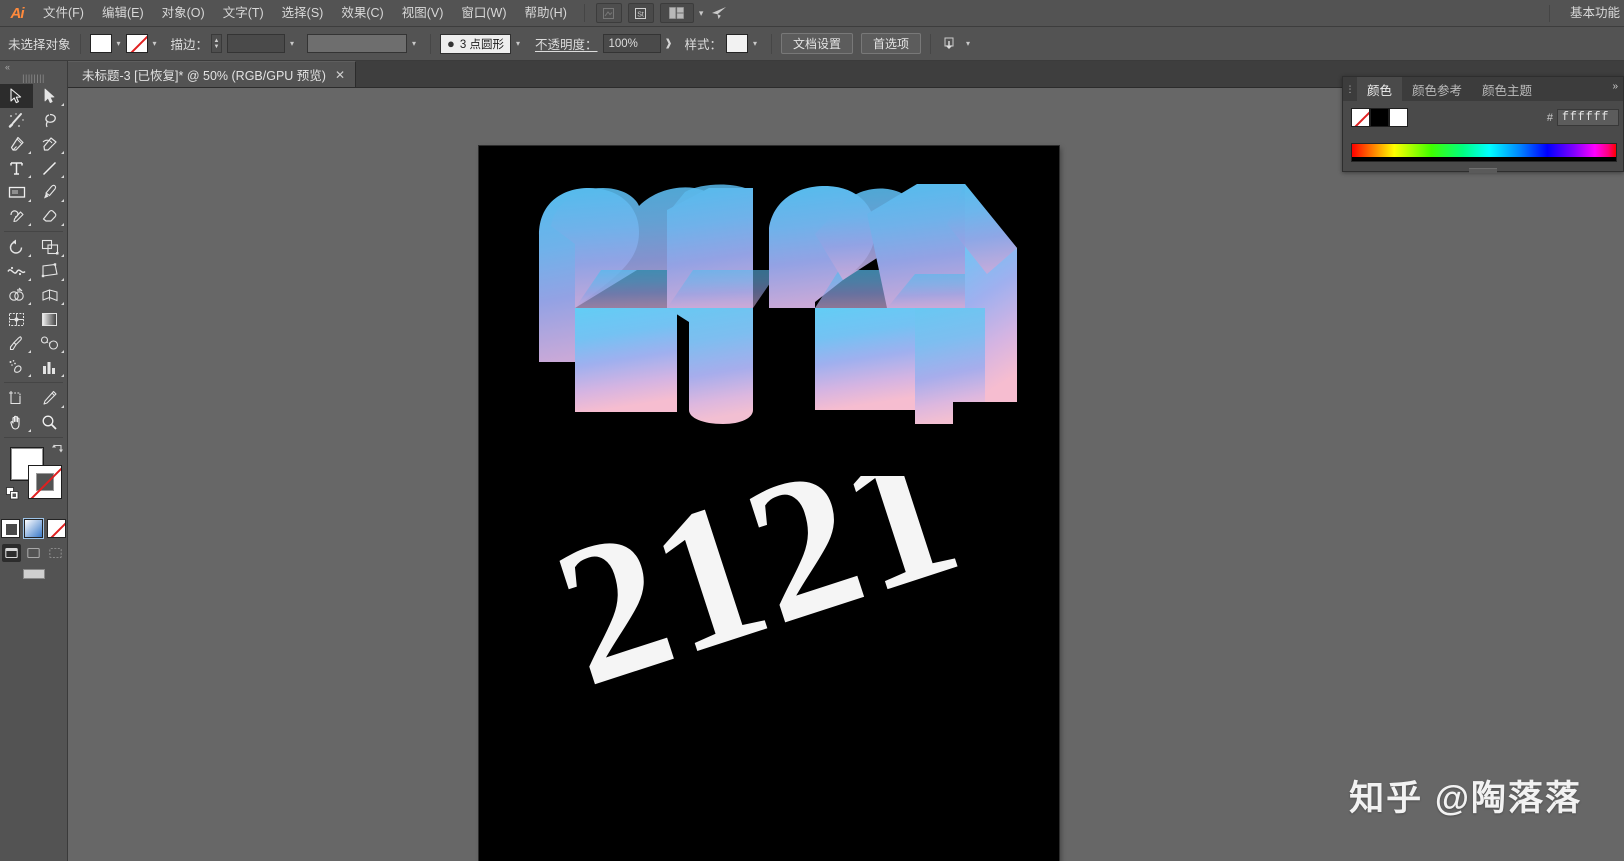  I want to click on stroke-weight-stepper: ▲ ▼, so click(217, 43).